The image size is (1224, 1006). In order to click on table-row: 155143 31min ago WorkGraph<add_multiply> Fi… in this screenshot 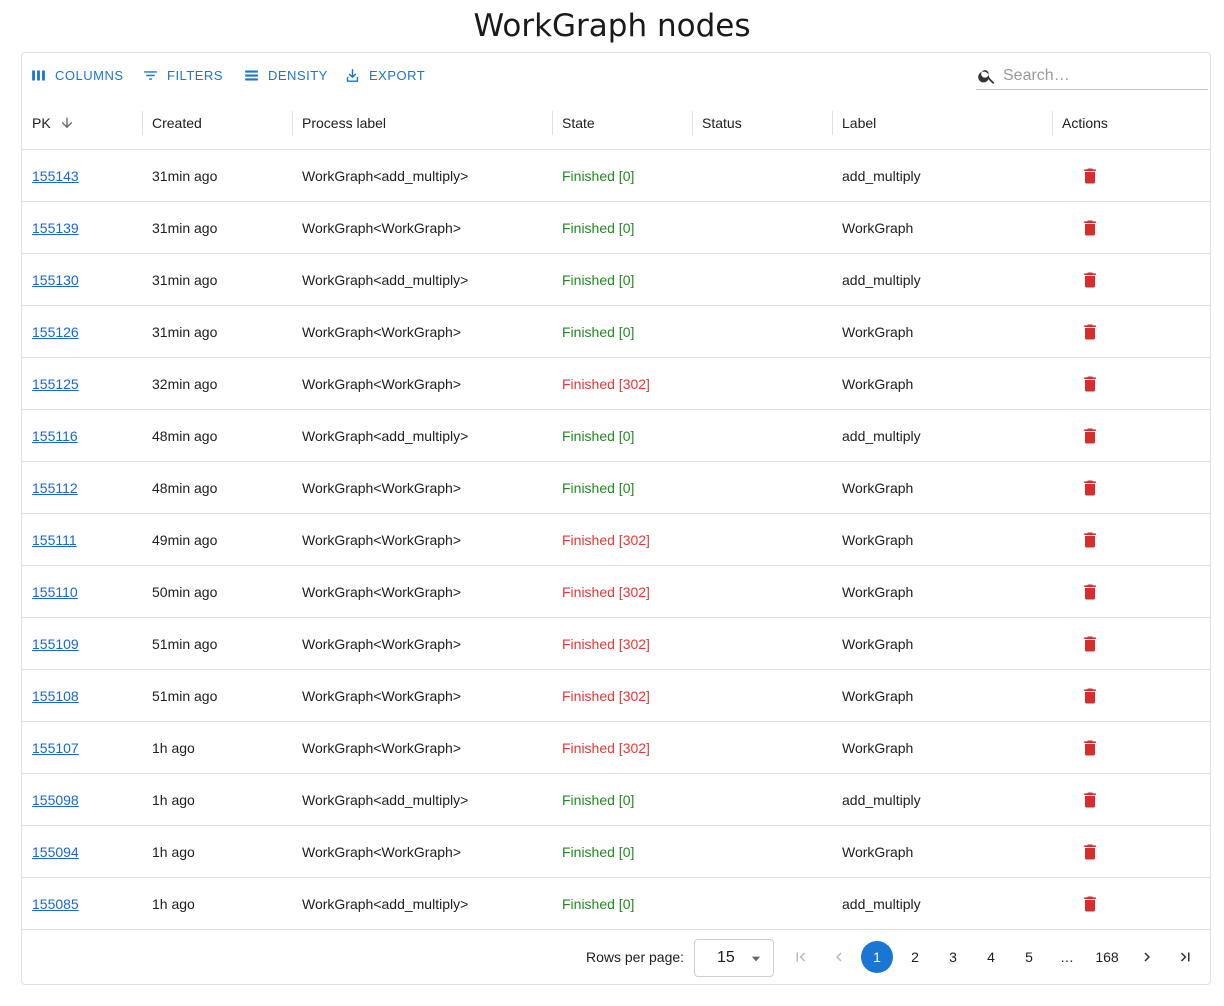, I will do `click(616, 176)`.